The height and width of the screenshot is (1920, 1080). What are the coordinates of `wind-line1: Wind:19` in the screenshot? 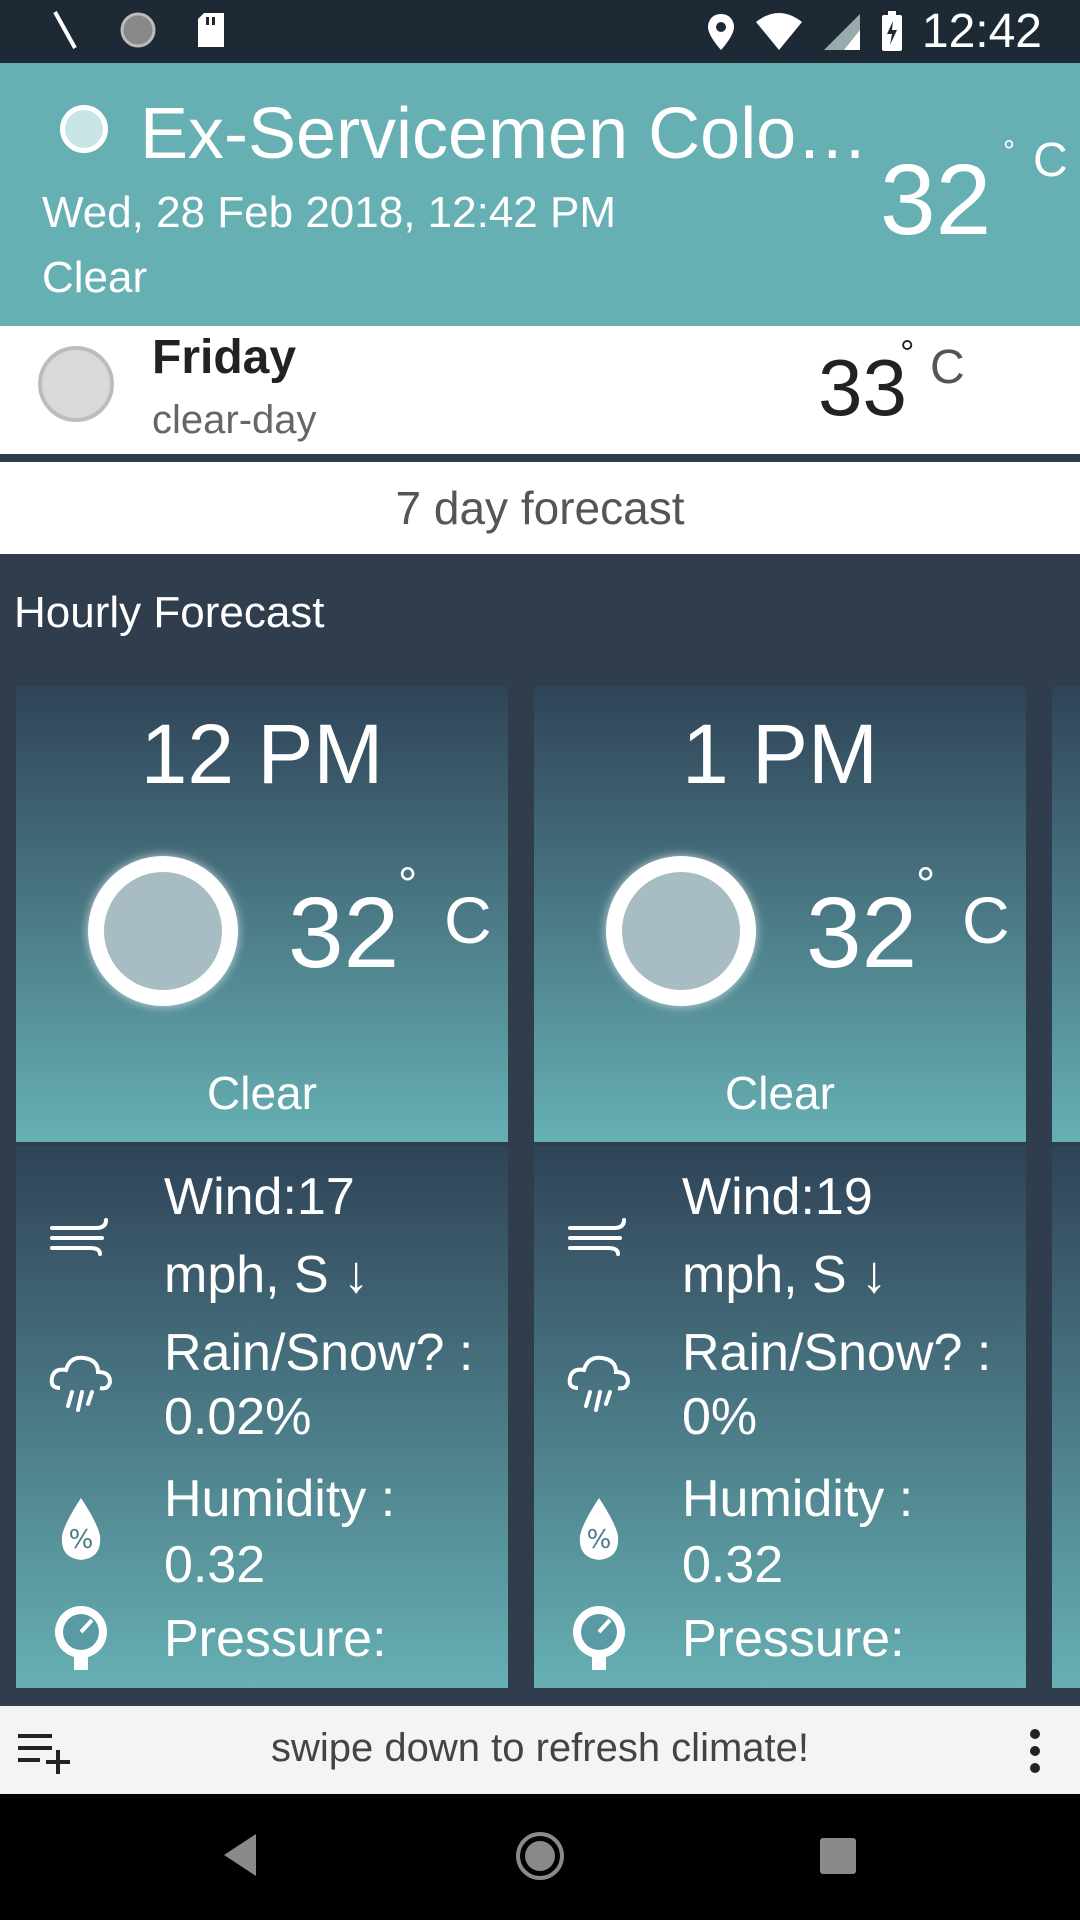 It's located at (777, 1197).